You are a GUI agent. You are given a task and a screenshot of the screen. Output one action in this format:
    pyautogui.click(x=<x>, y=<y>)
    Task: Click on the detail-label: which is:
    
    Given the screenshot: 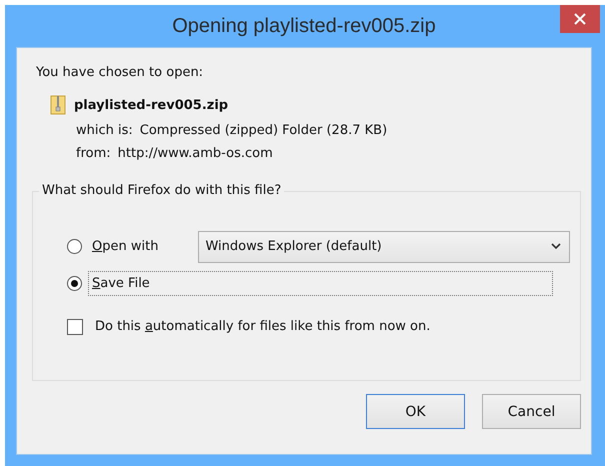 What is the action you would take?
    pyautogui.click(x=104, y=130)
    